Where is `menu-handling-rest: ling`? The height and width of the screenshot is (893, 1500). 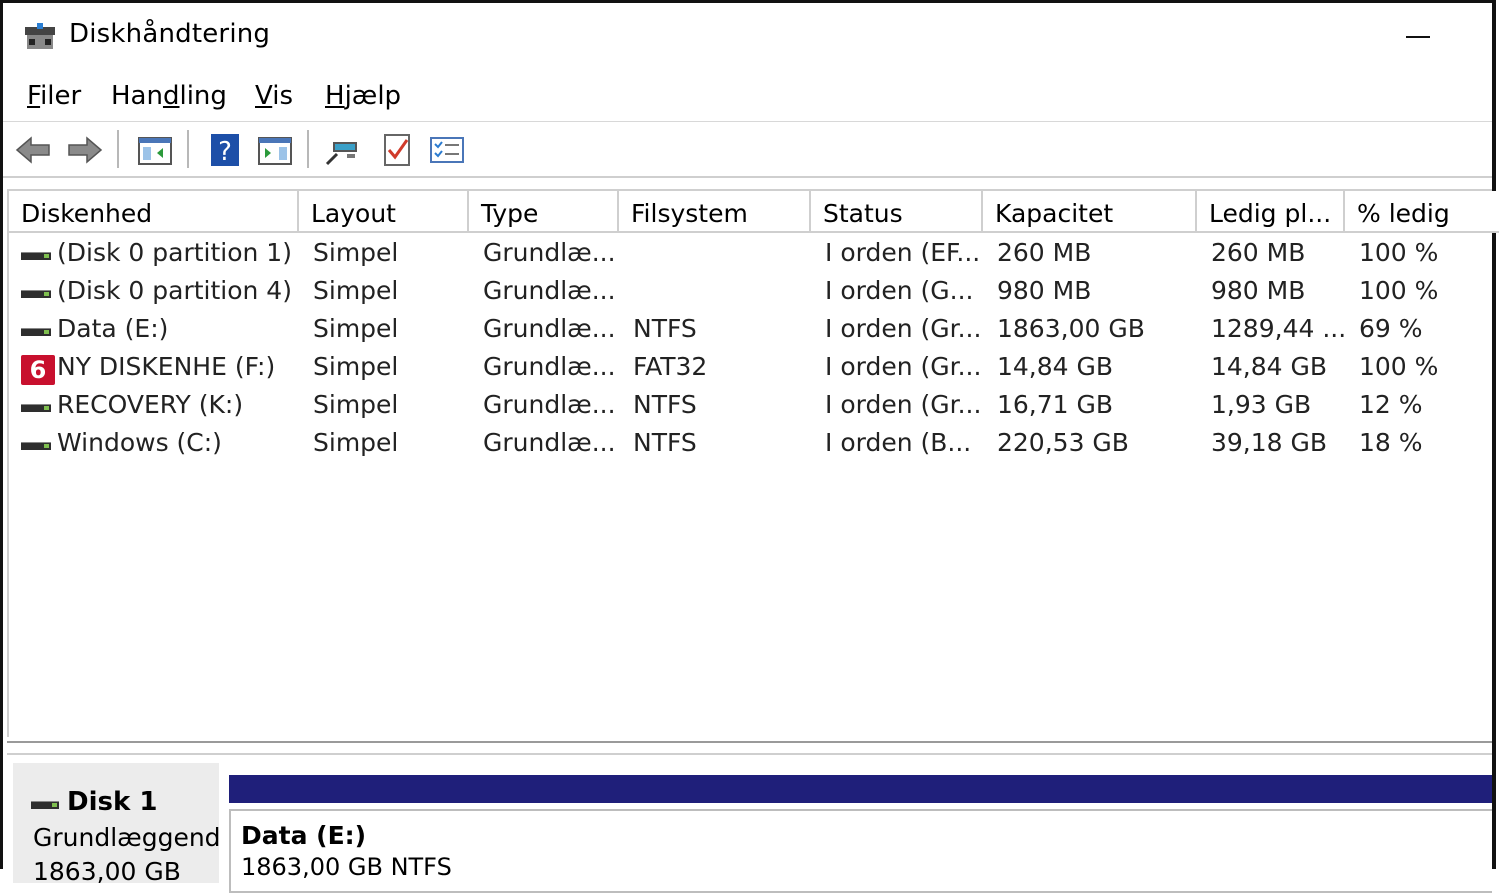 menu-handling-rest: ling is located at coordinates (203, 96).